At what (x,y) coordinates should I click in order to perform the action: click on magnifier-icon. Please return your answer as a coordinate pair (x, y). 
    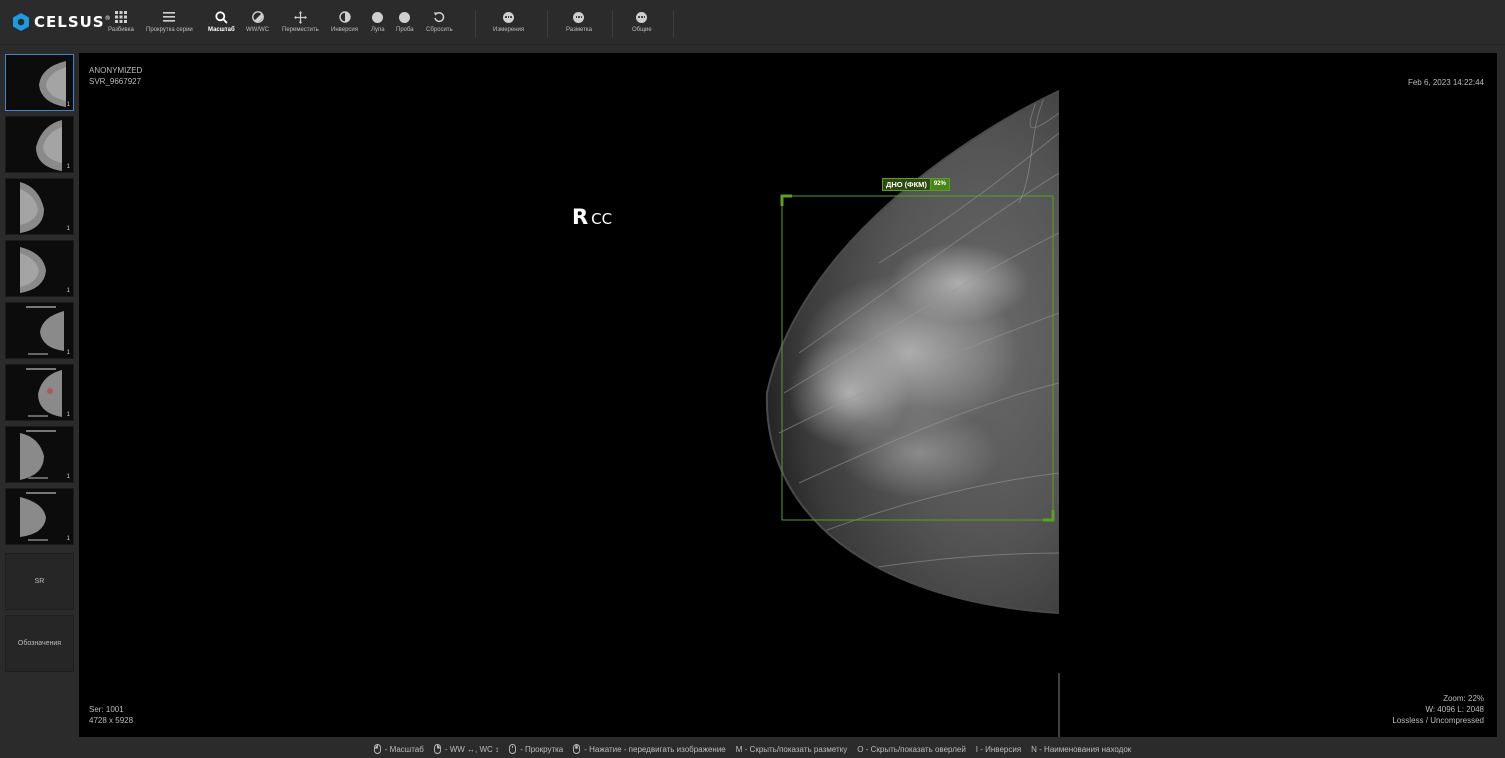
    Looking at the image, I should click on (221, 17).